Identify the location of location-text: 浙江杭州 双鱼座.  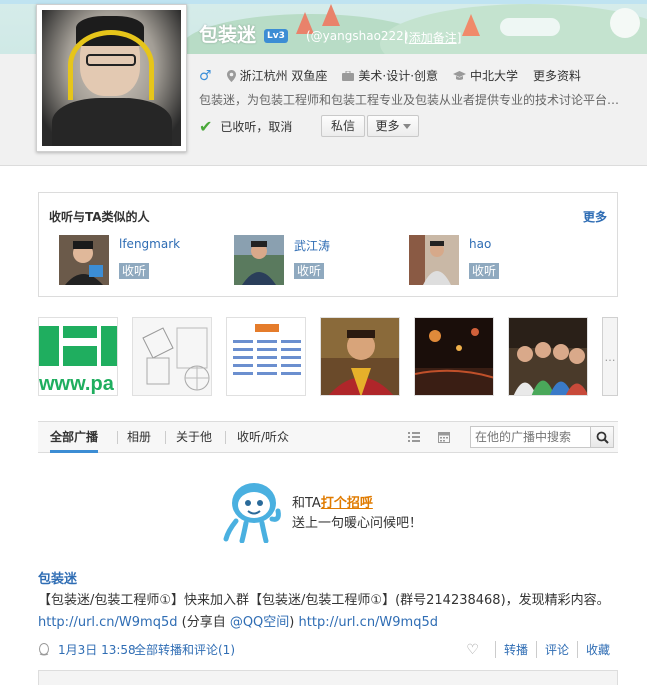
(283, 76).